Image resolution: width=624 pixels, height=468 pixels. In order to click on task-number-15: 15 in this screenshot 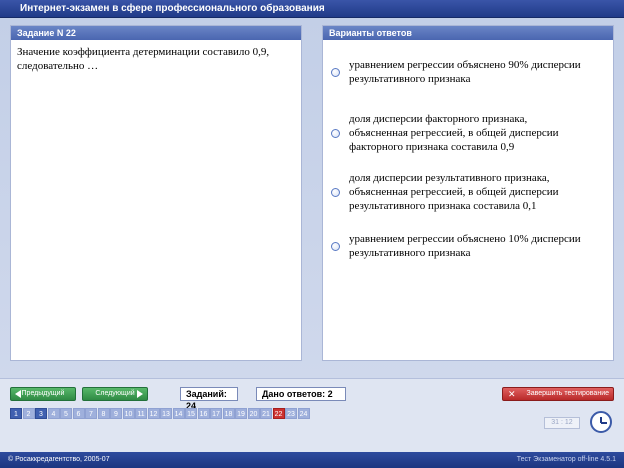, I will do `click(191, 413)`.